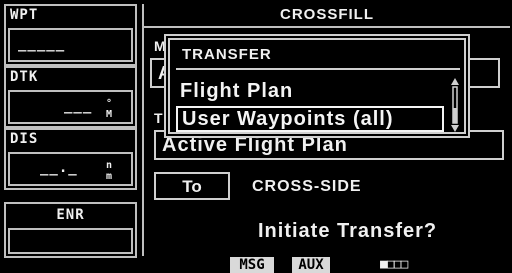 This screenshot has width=512, height=273. I want to click on desired-track-panel: DTK ___ °M, so click(70, 97).